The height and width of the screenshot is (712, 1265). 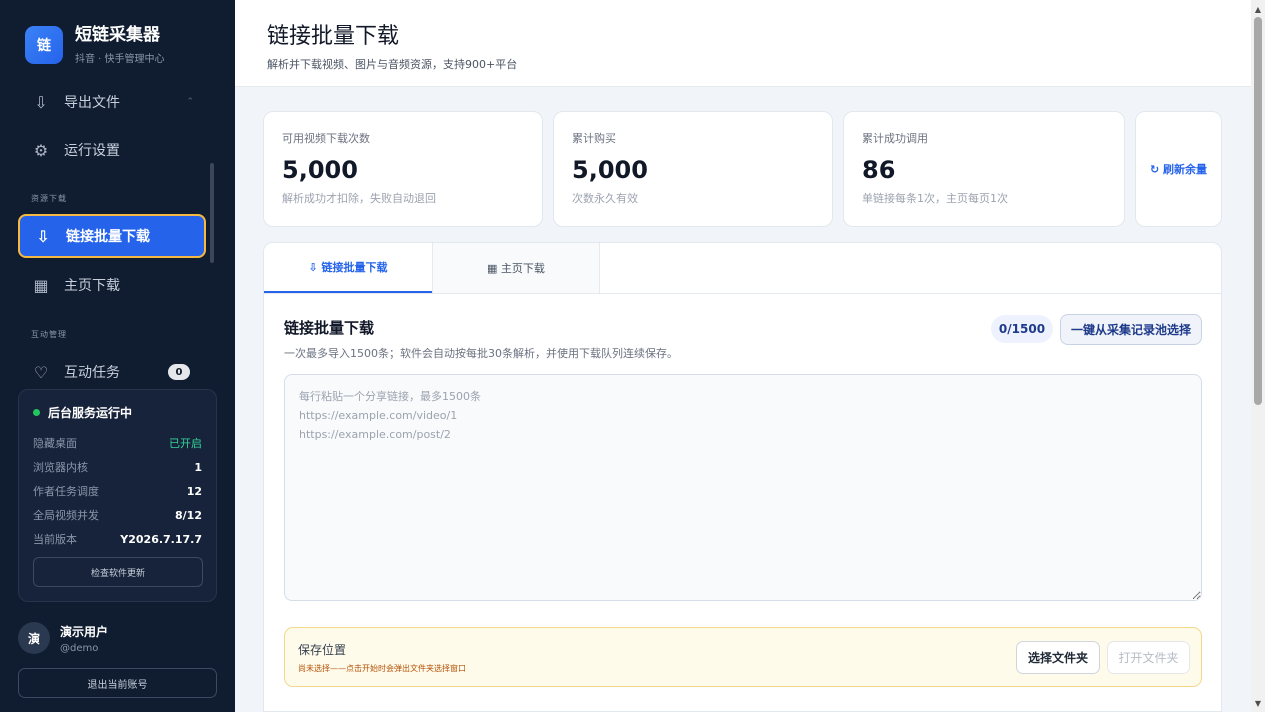 What do you see at coordinates (743, 43) in the screenshot?
I see `page-header: 链接批量下载 解析并下载视频、图片与音频资源，支持900+平台` at bounding box center [743, 43].